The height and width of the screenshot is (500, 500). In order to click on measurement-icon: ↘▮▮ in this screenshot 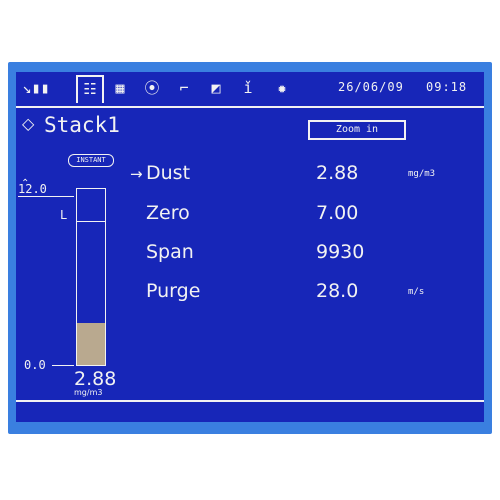, I will do `click(36, 88)`.